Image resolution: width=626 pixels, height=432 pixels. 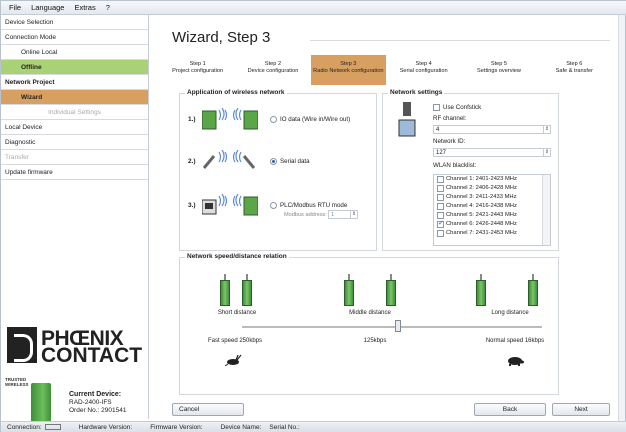 I want to click on serial-data-label: Serial data, so click(x=295, y=161).